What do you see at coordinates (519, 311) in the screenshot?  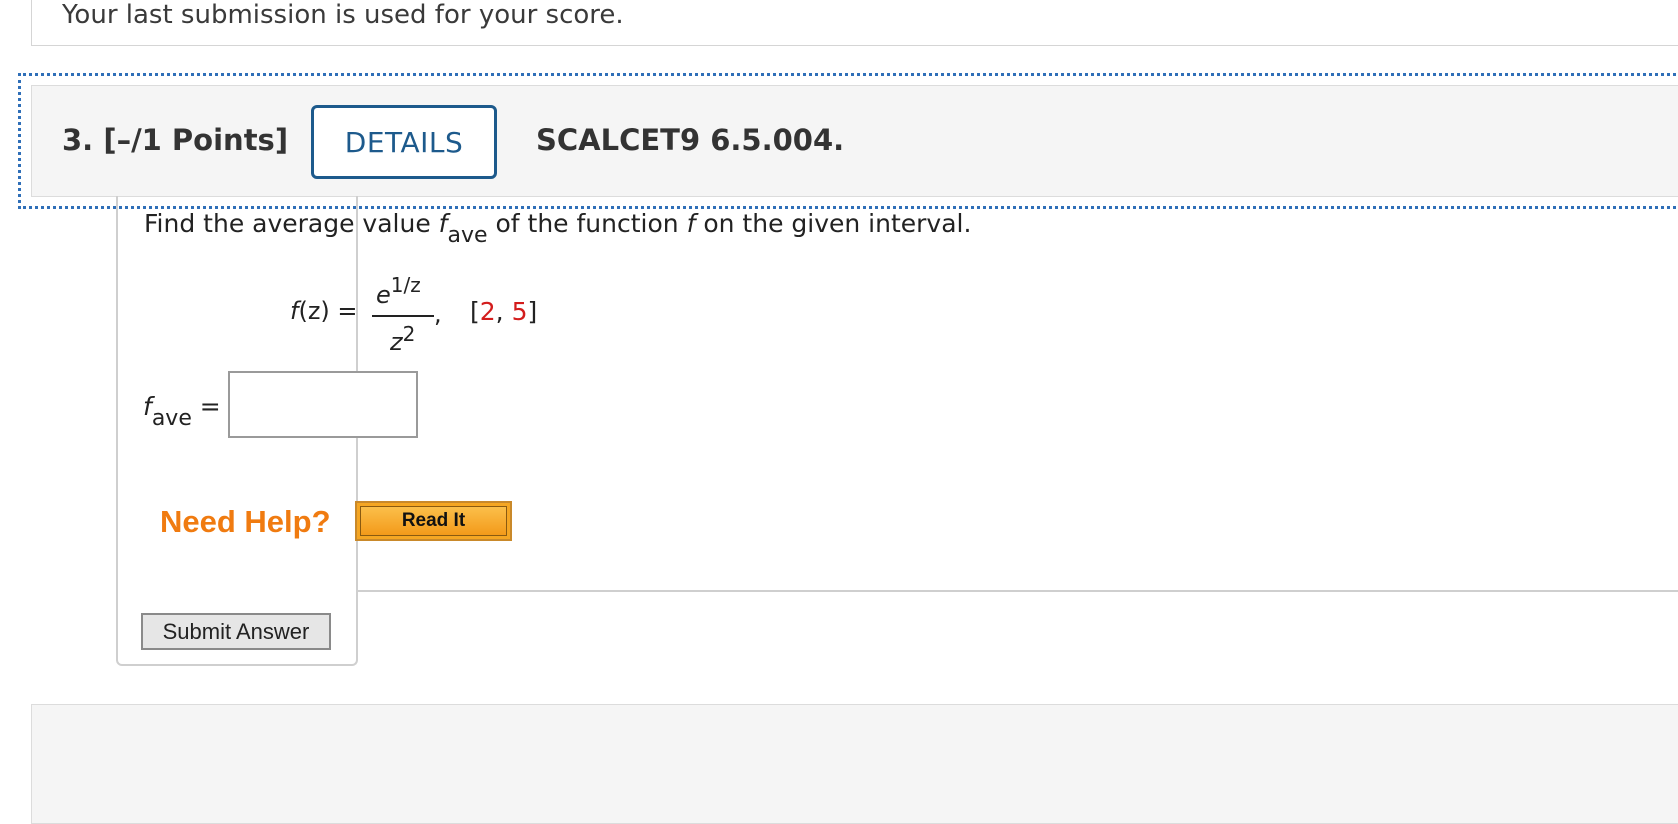 I see `interval-b: 5` at bounding box center [519, 311].